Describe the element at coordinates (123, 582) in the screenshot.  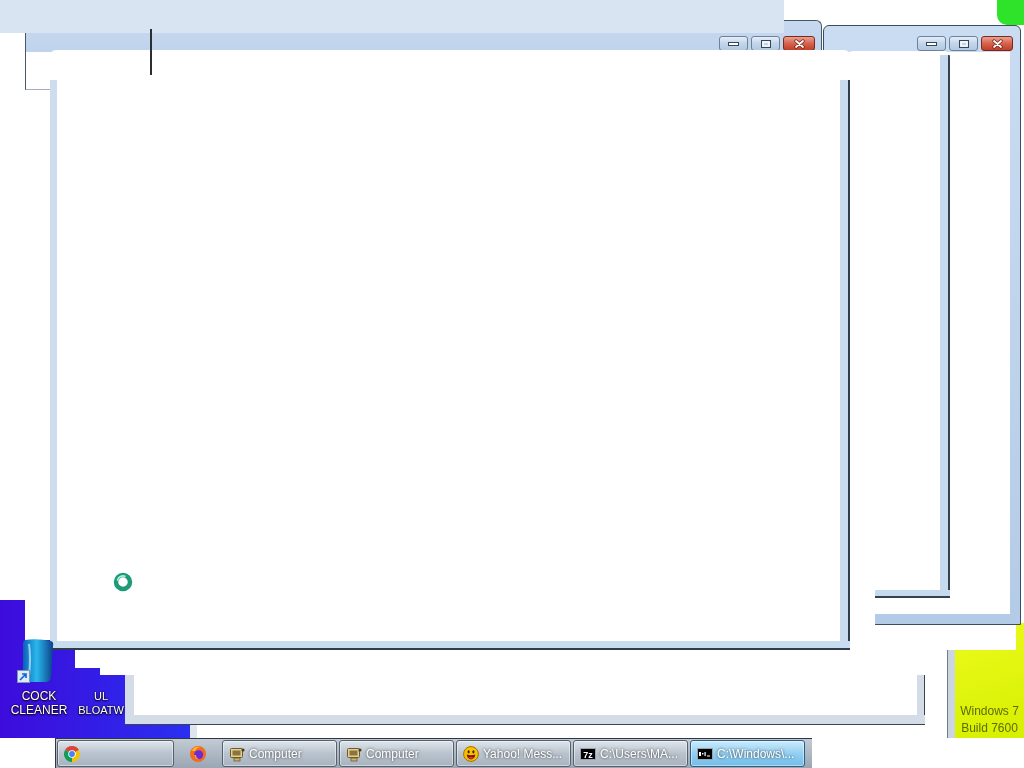
I see `loading-ring-icon` at that location.